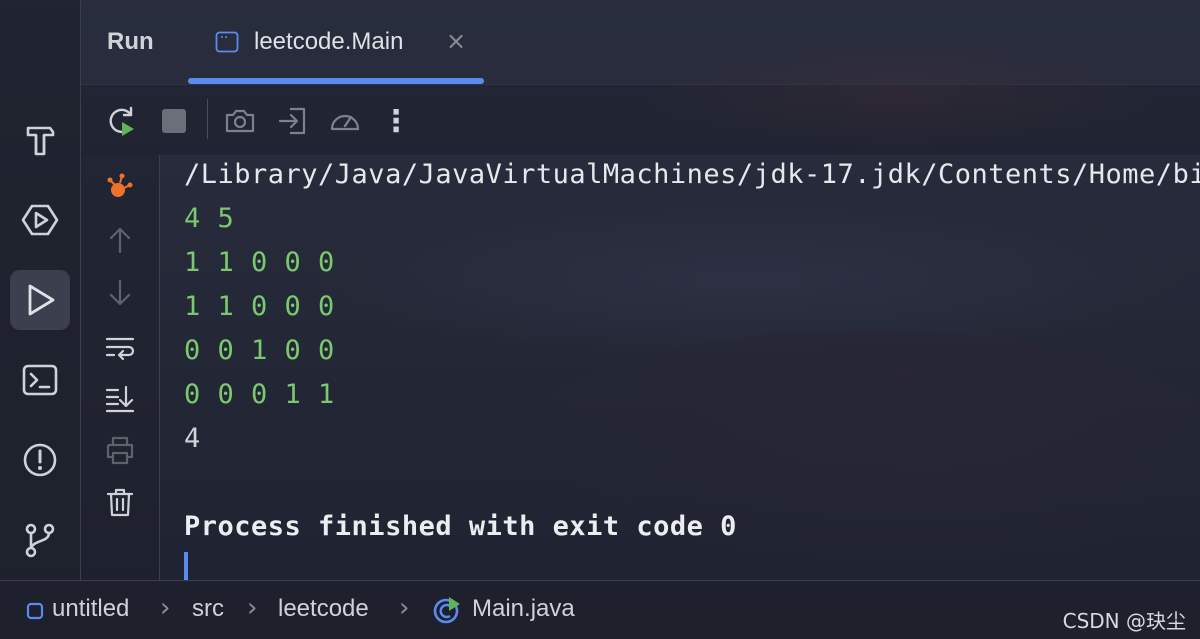  I want to click on console-line-output: 4, so click(192, 438).